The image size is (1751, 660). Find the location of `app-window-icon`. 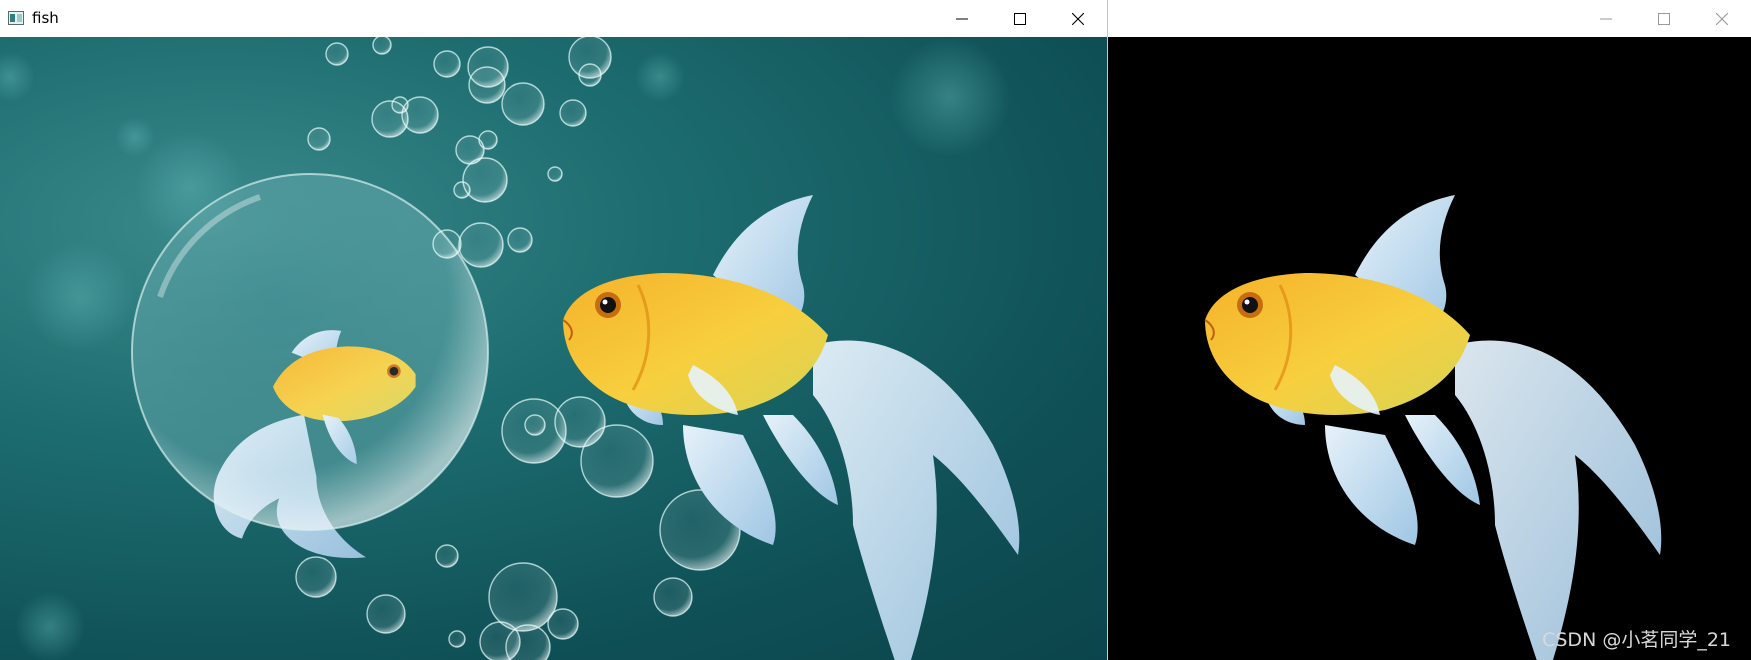

app-window-icon is located at coordinates (16, 18).